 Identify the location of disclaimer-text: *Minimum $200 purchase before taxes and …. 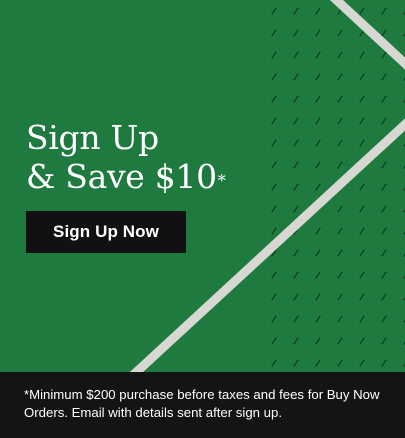
(202, 403).